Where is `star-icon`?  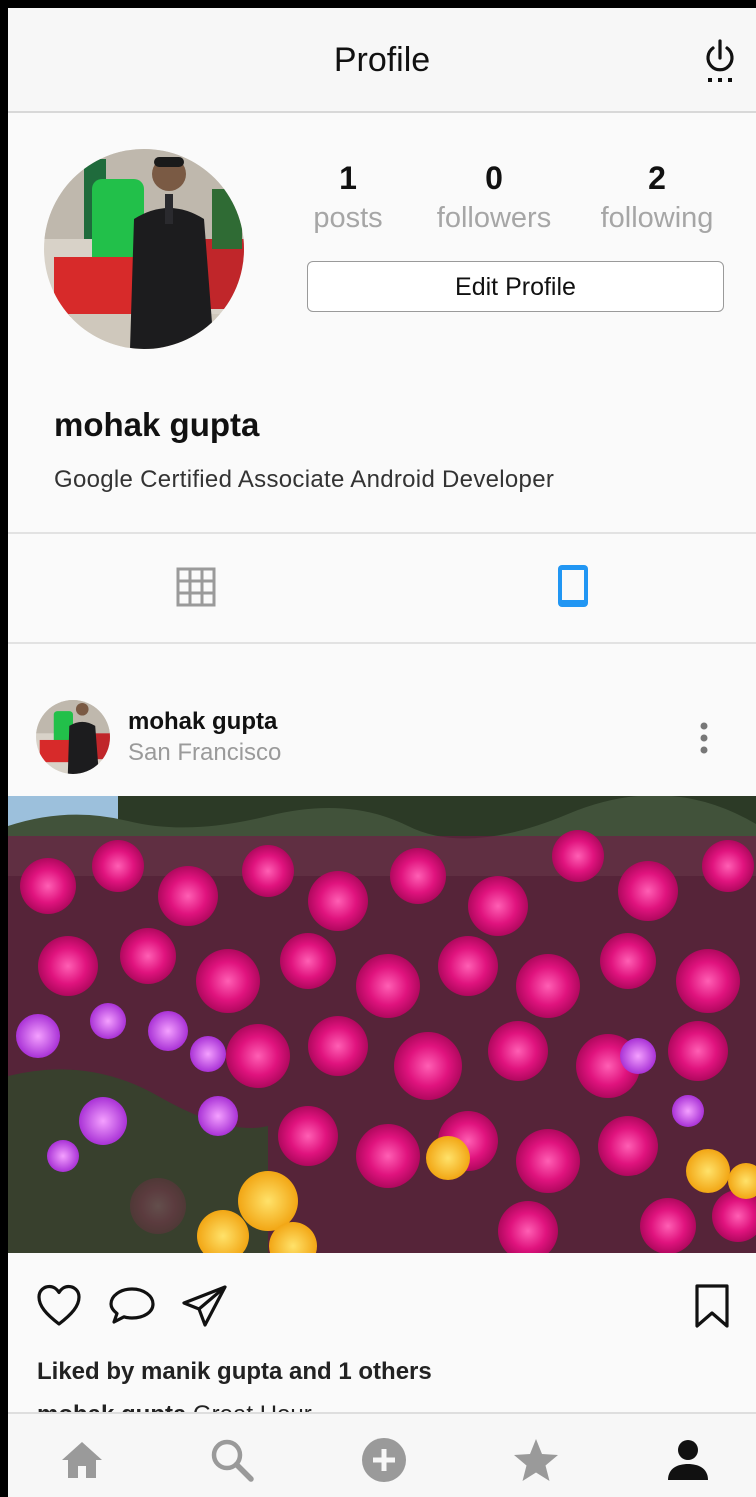 star-icon is located at coordinates (536, 1460).